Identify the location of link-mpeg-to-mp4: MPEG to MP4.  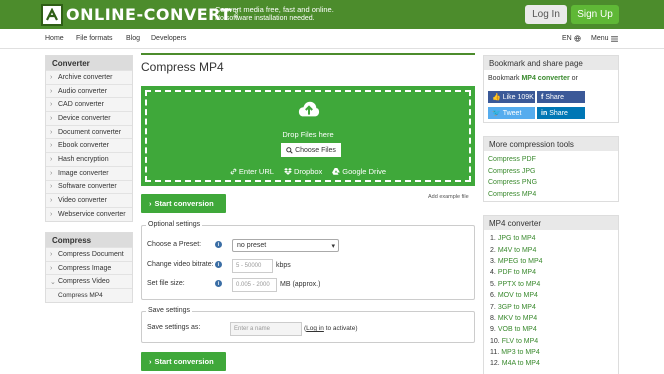
(520, 261).